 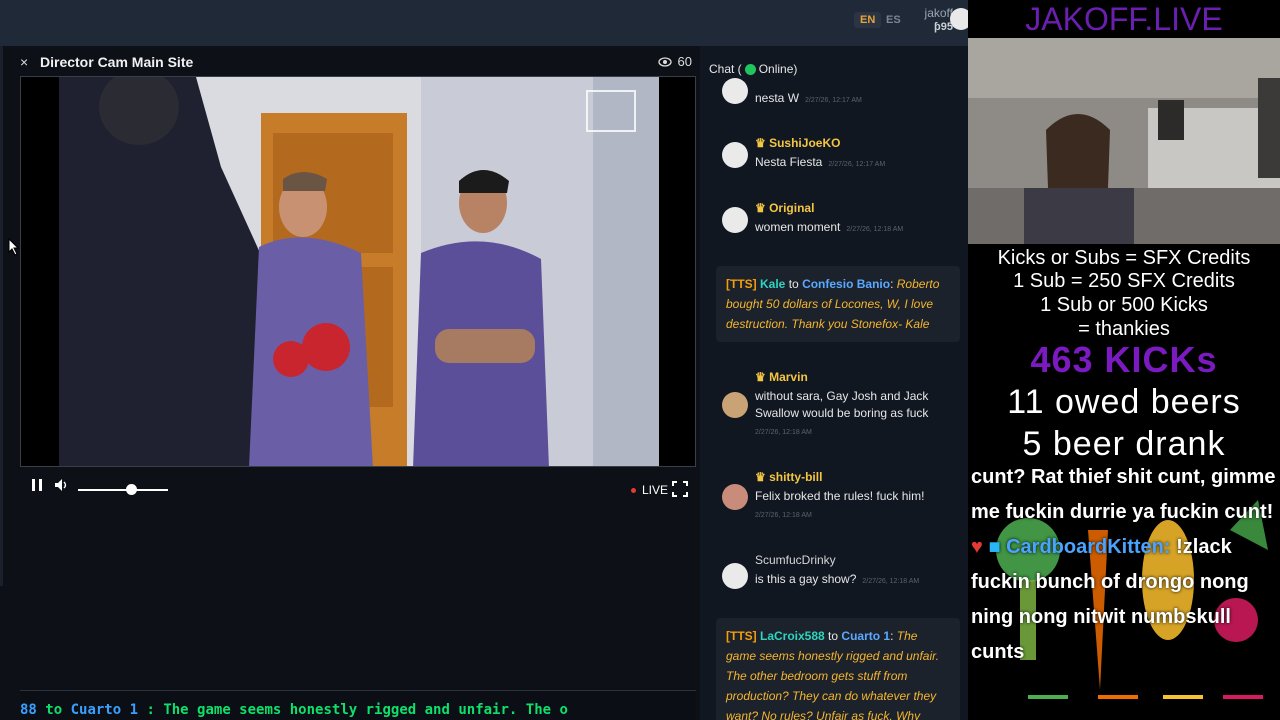 What do you see at coordinates (943, 27) in the screenshot?
I see `coin-balance: ƥ95` at bounding box center [943, 27].